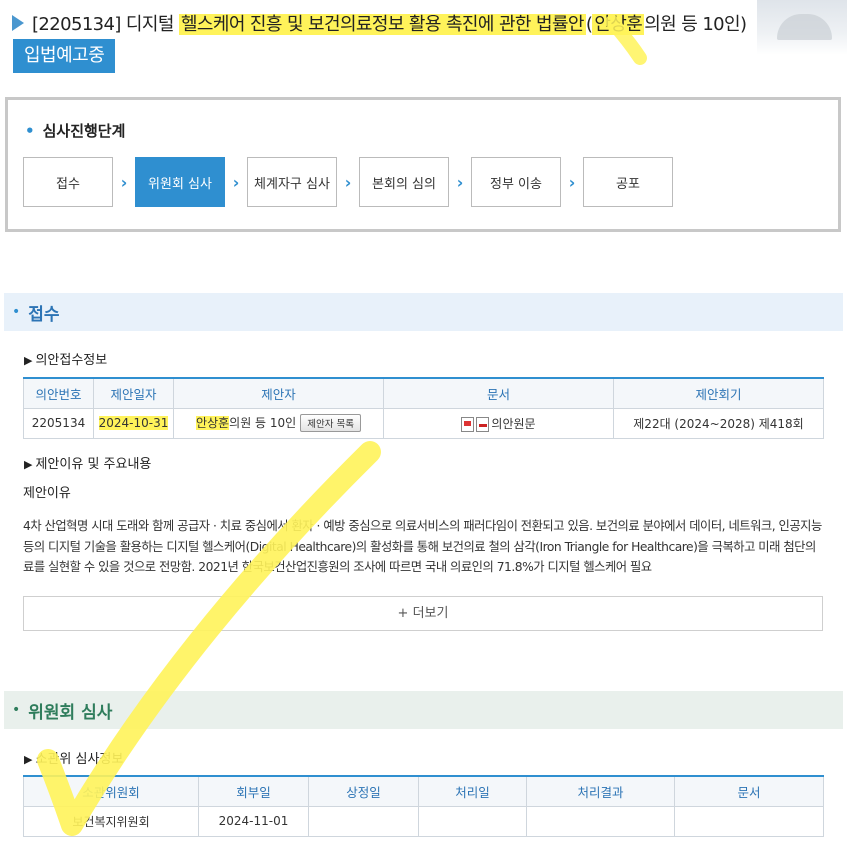  What do you see at coordinates (628, 182) in the screenshot?
I see `step-promulgation: 공포` at bounding box center [628, 182].